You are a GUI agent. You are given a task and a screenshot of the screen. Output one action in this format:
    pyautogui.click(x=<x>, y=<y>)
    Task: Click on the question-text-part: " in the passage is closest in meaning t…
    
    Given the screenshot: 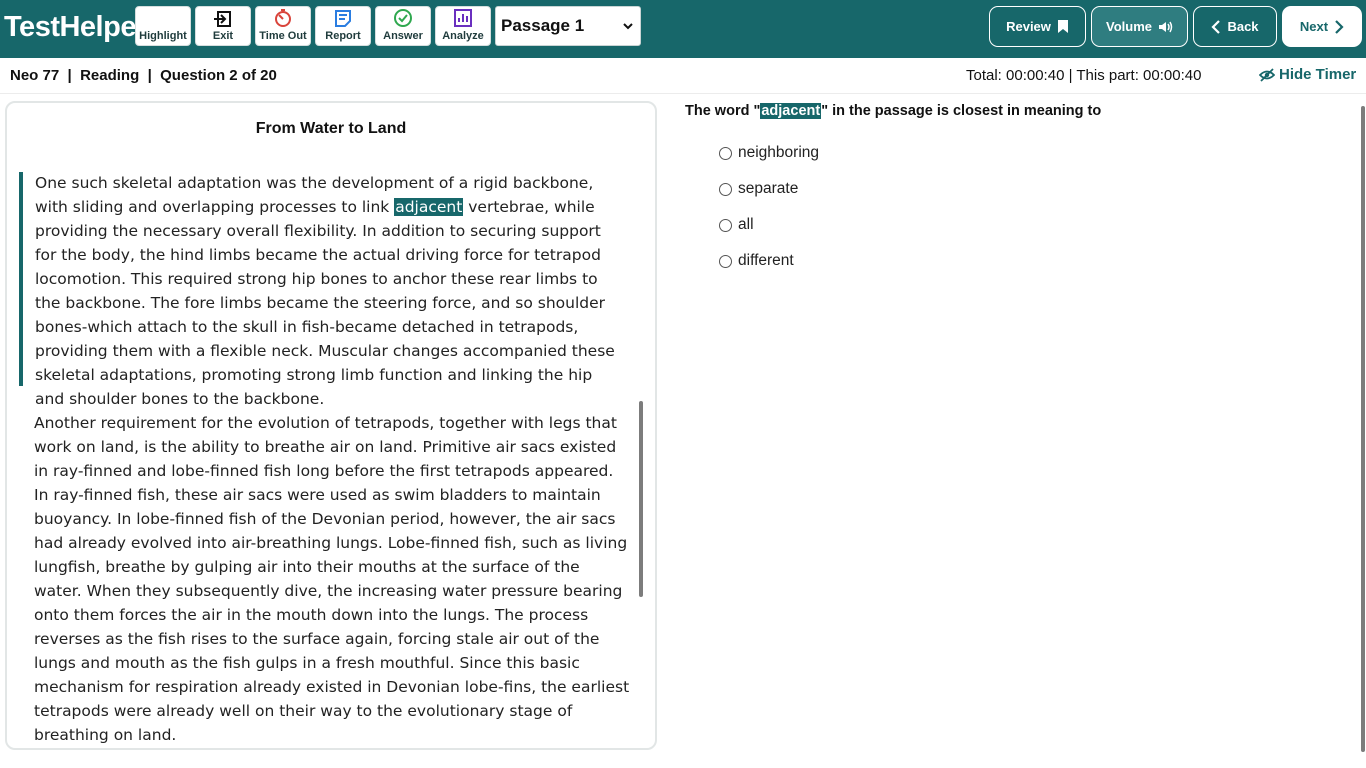 What is the action you would take?
    pyautogui.click(x=961, y=111)
    